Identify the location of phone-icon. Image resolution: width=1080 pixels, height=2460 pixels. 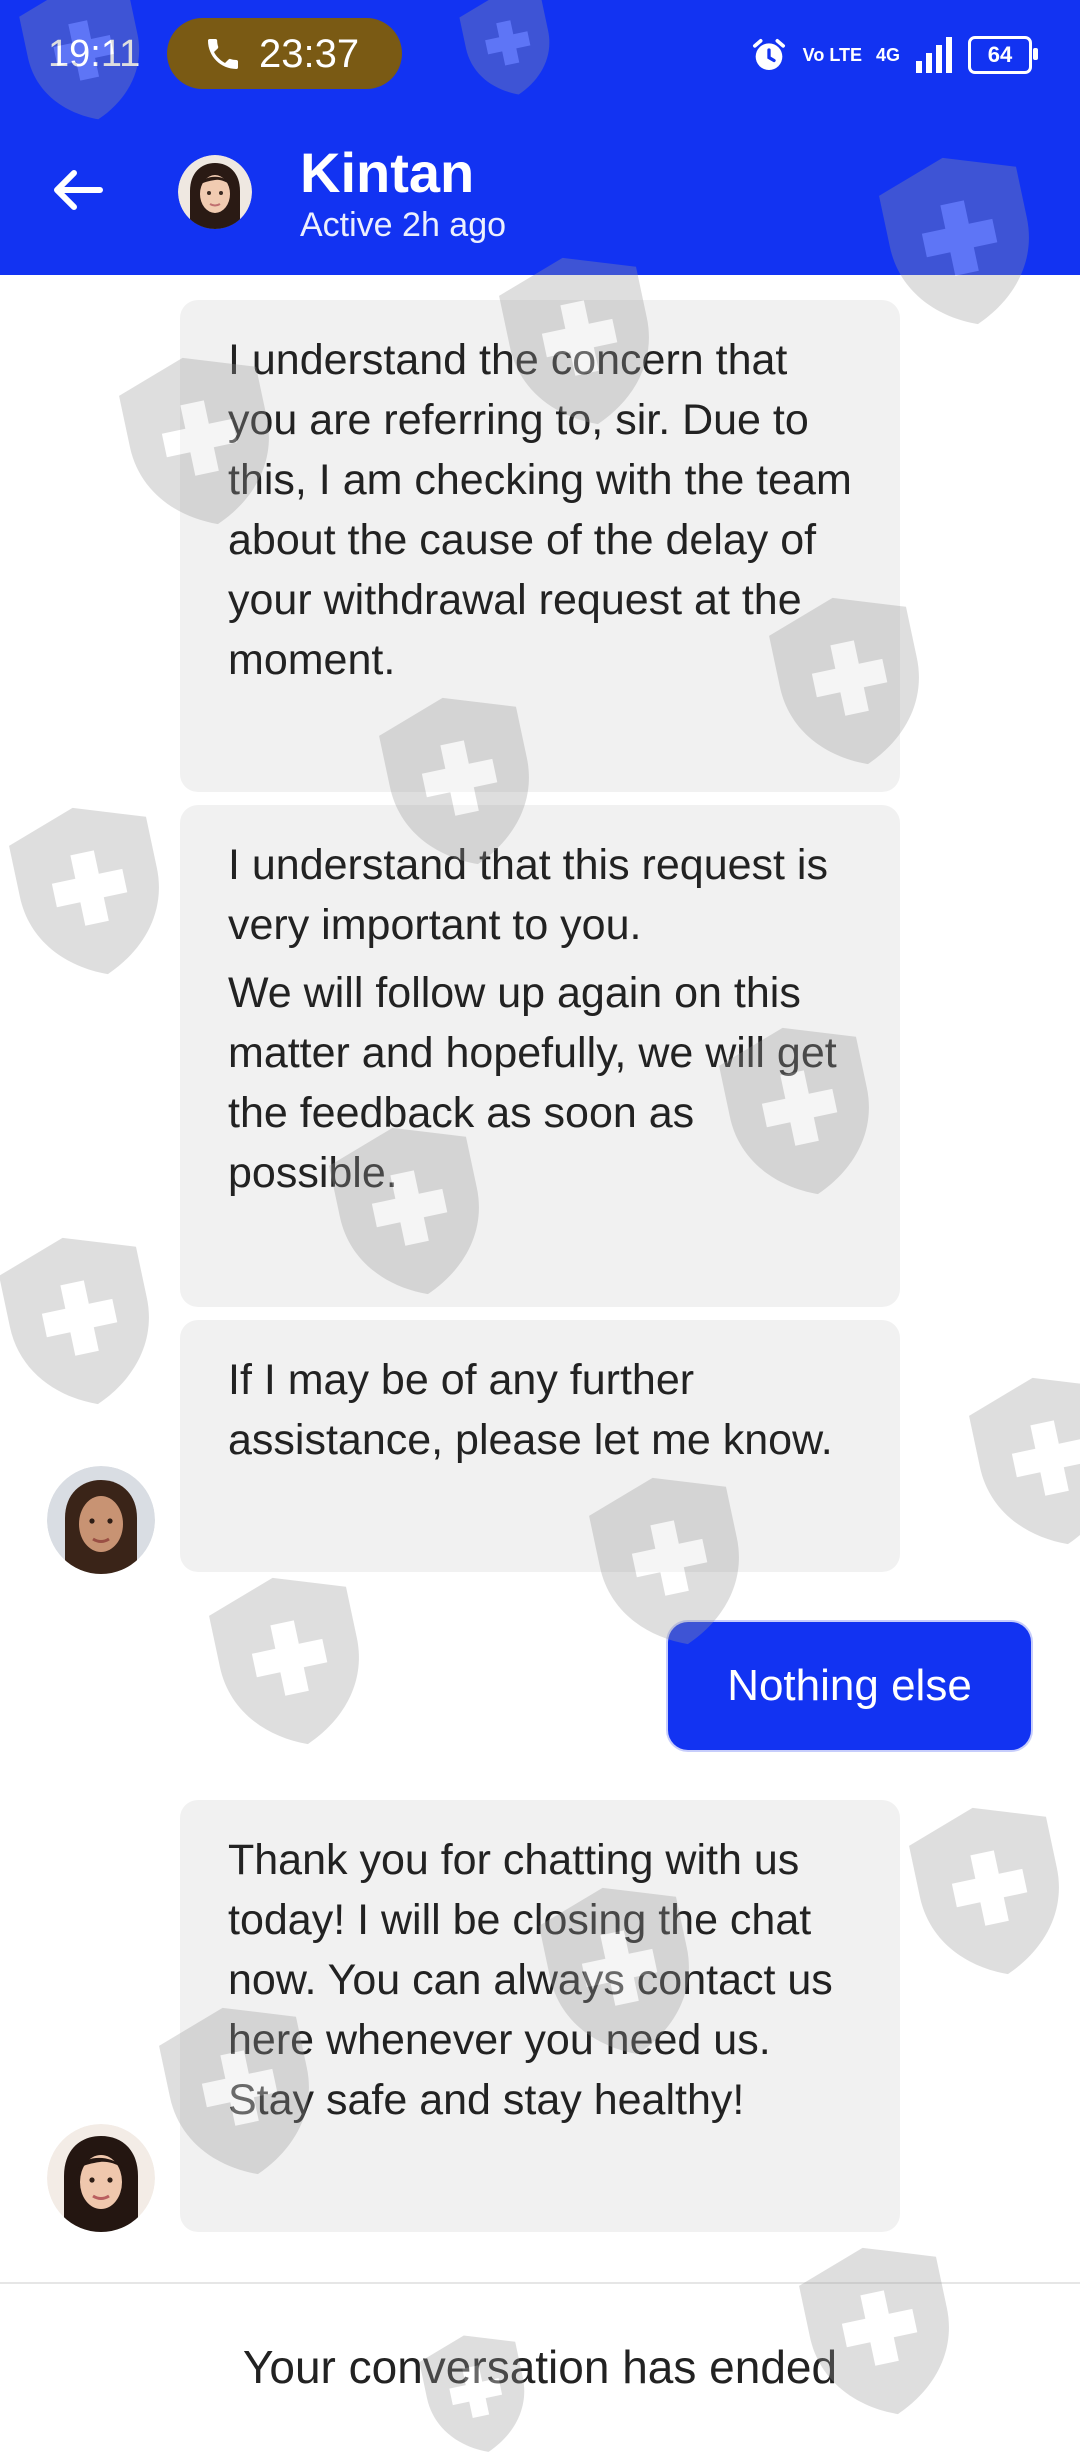
(223, 54).